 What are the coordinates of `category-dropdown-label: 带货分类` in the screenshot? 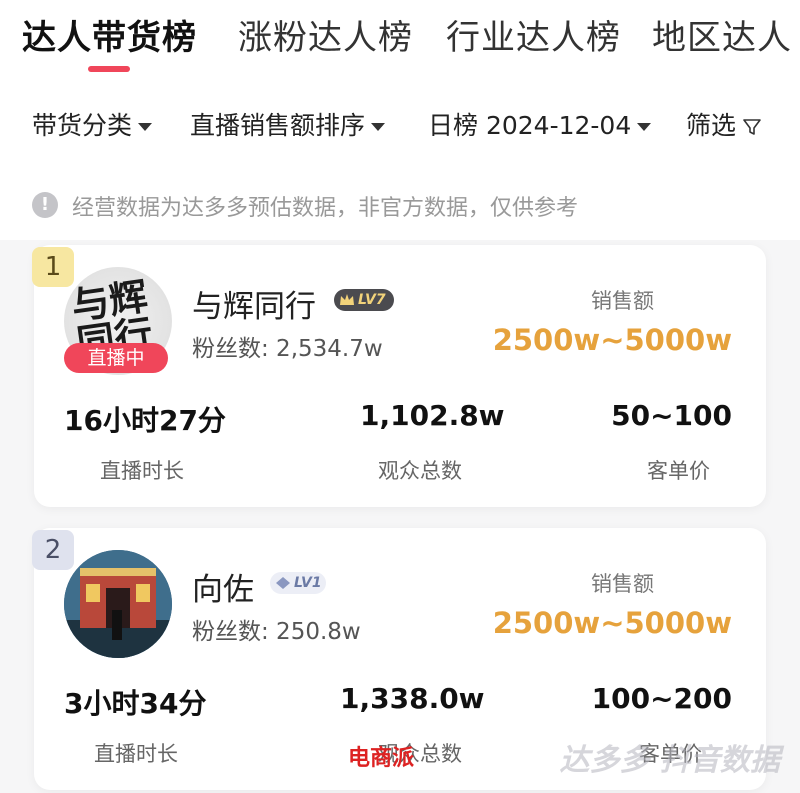 It's located at (82, 125).